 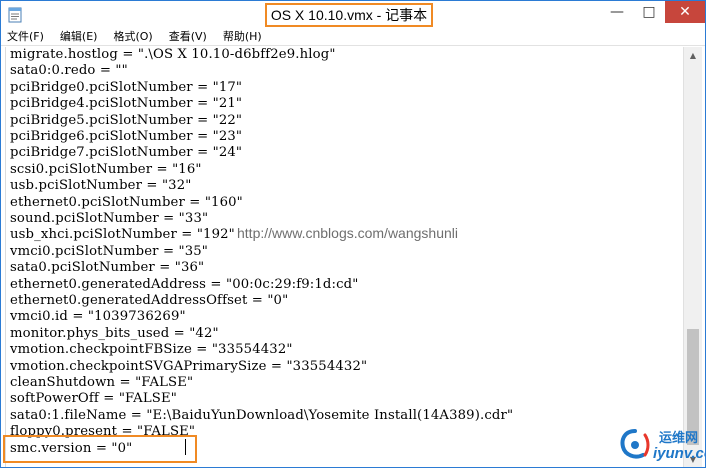 What do you see at coordinates (151, 350) in the screenshot?
I see `editor-line: vmotion.checkpointFBSize = "33554432"` at bounding box center [151, 350].